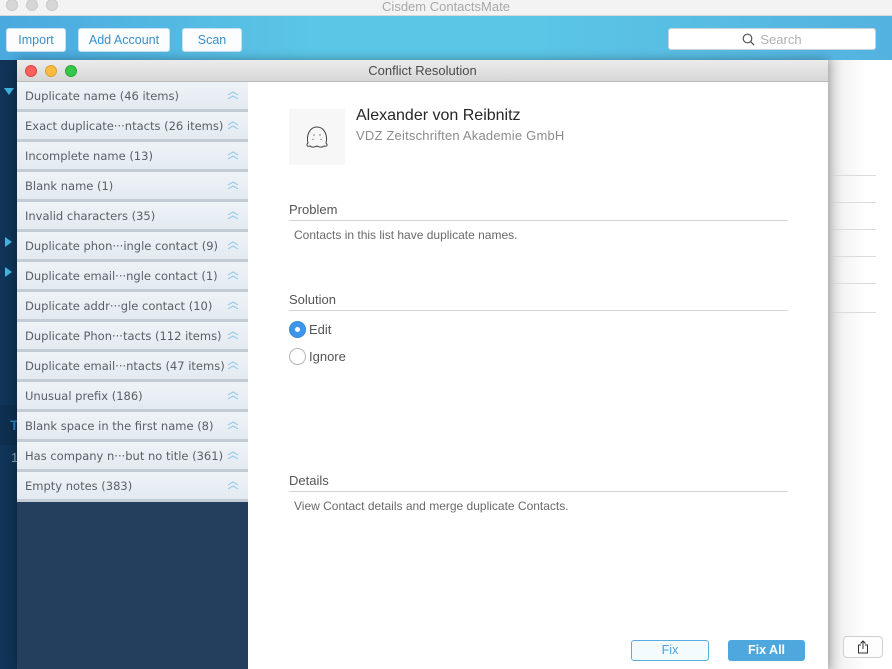 This screenshot has height=669, width=892. I want to click on issue-label: Has company n···but no title (361), so click(124, 455).